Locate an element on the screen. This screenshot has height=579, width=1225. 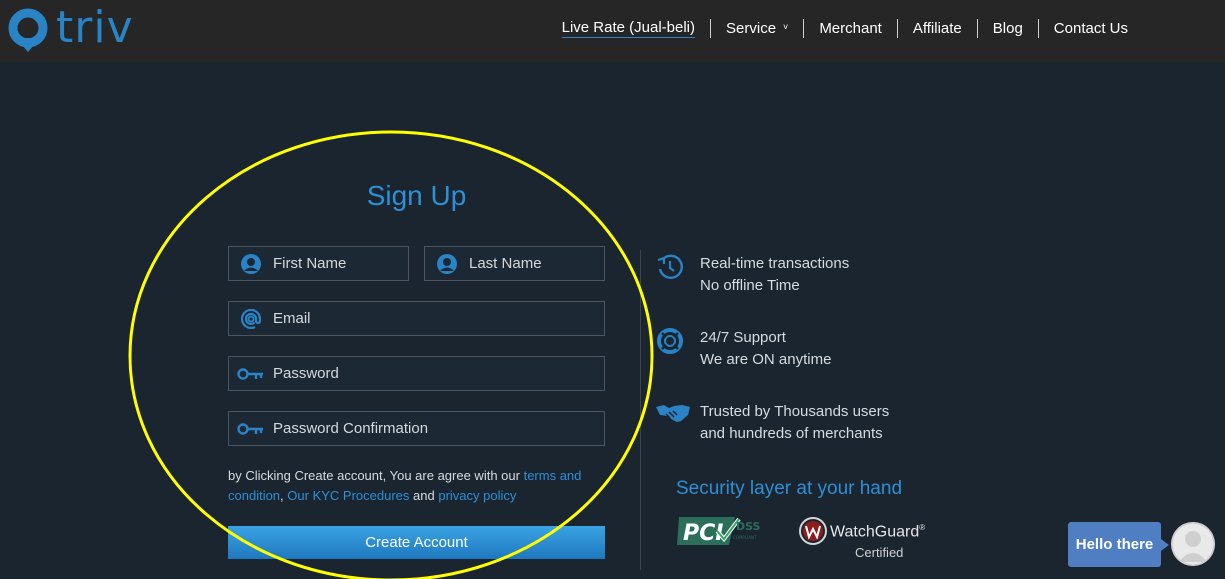
privacy-link: privacy policy is located at coordinates (477, 495).